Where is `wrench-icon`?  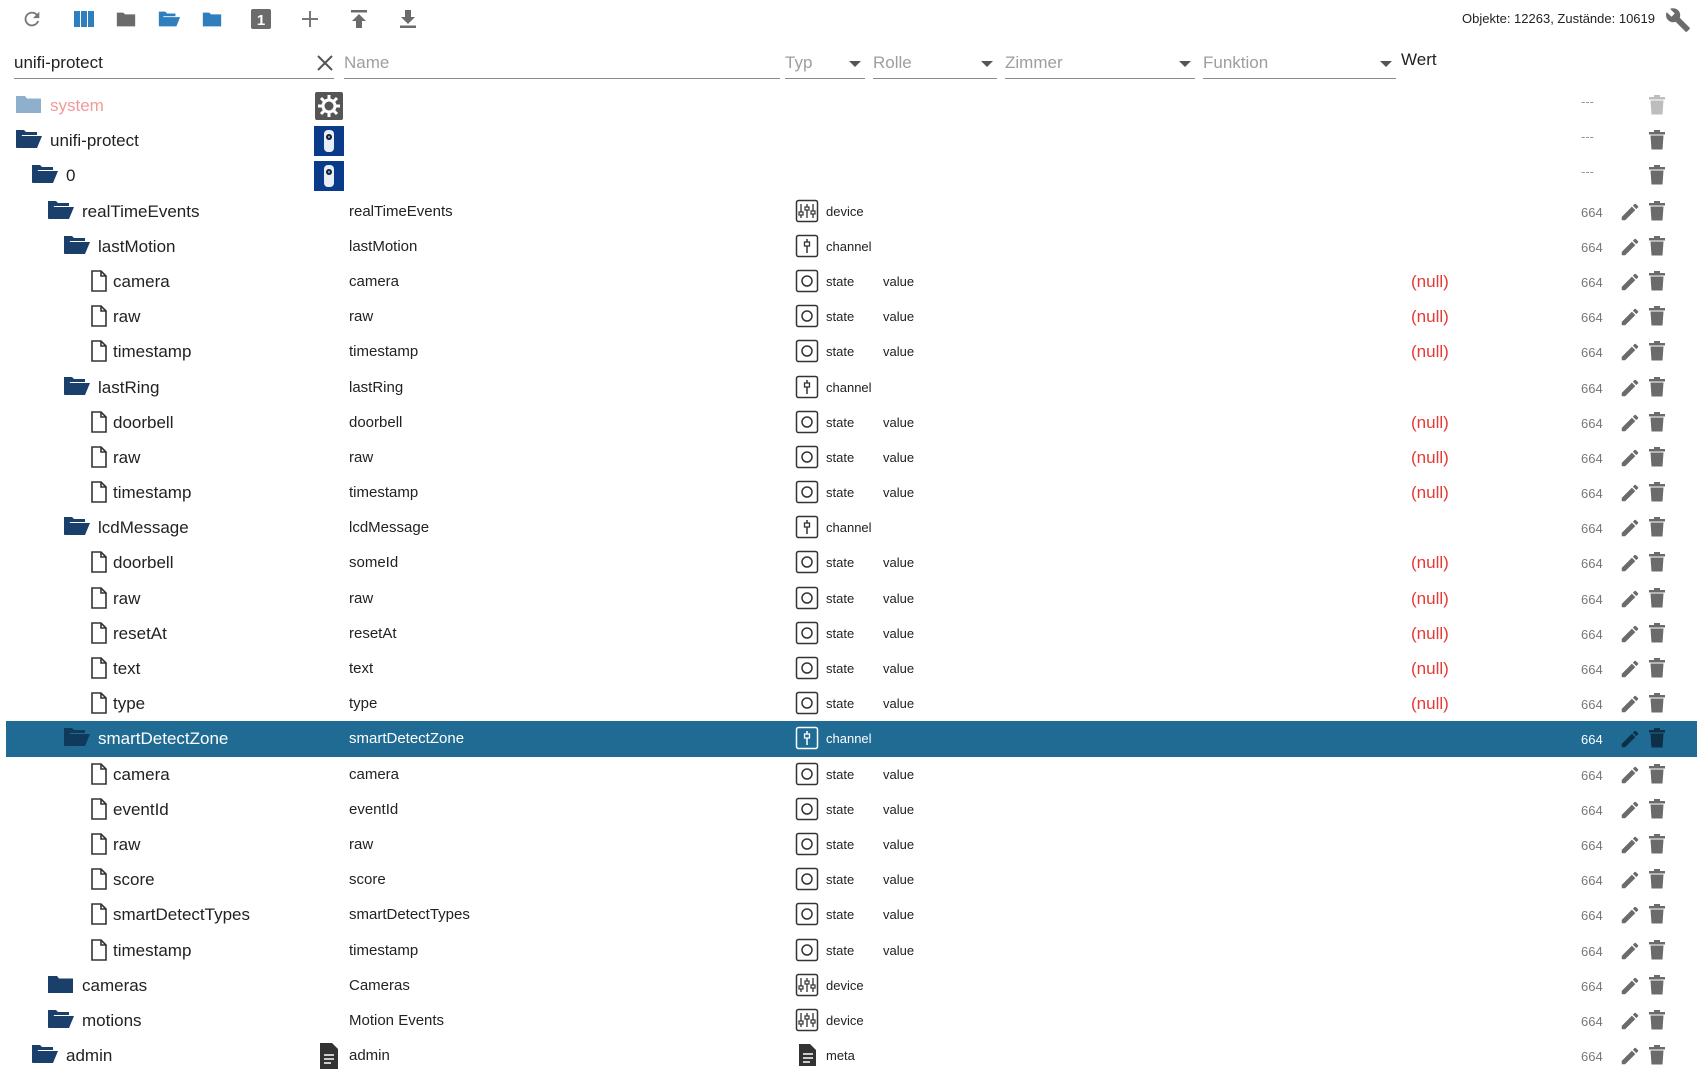 wrench-icon is located at coordinates (1678, 20).